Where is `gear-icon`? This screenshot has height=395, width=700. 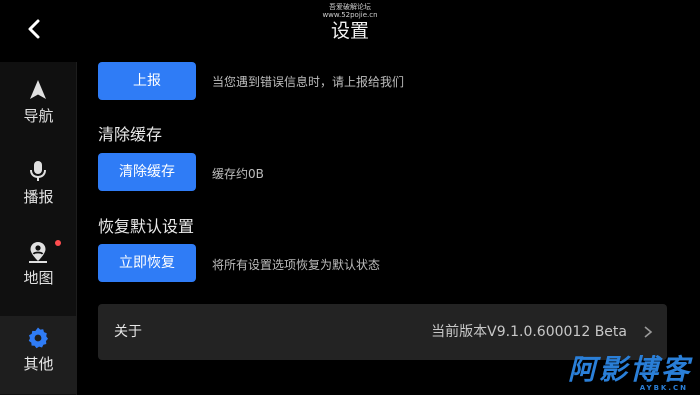 gear-icon is located at coordinates (38, 338).